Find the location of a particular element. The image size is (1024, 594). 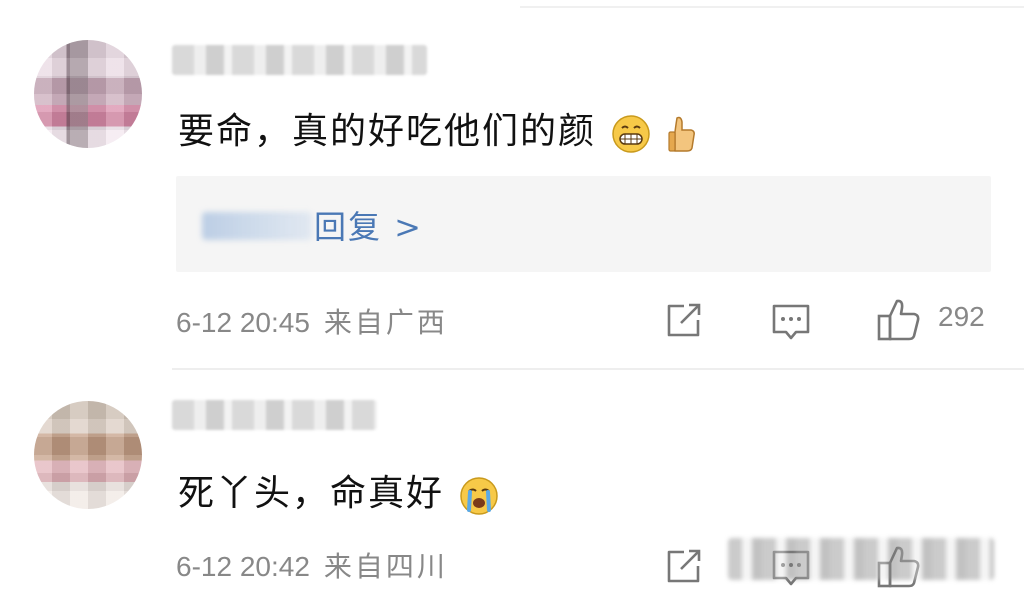

view-replies-link: 回复 > is located at coordinates (313, 225).